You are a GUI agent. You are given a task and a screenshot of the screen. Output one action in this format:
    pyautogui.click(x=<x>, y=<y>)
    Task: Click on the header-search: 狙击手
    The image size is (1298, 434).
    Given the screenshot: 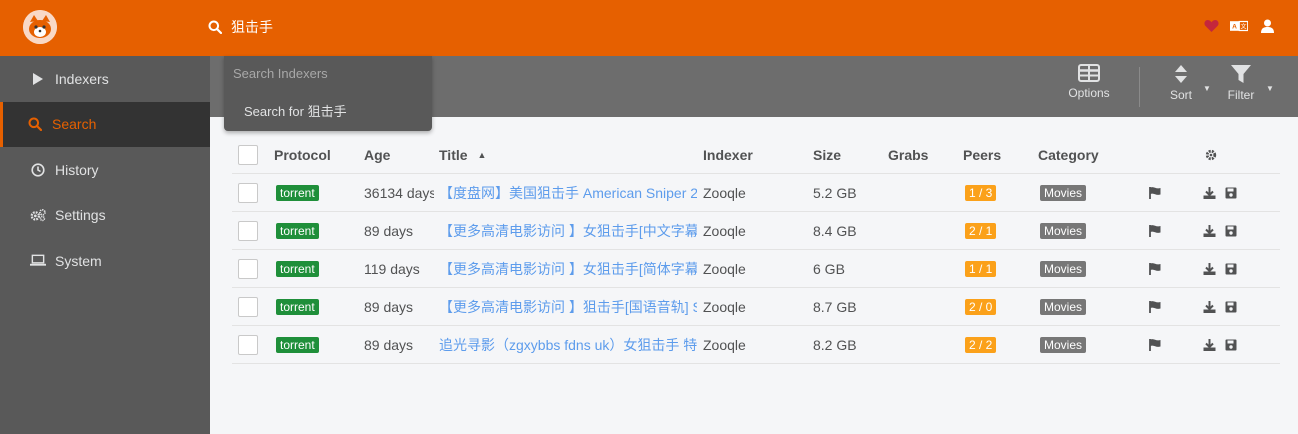 What is the action you would take?
    pyautogui.click(x=240, y=27)
    